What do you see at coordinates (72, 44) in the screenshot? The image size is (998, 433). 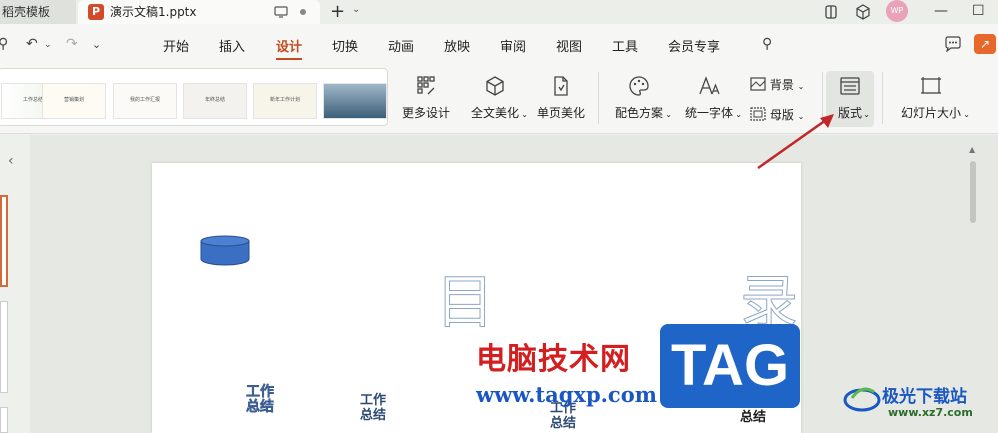 I see `redo-icon: ↷` at bounding box center [72, 44].